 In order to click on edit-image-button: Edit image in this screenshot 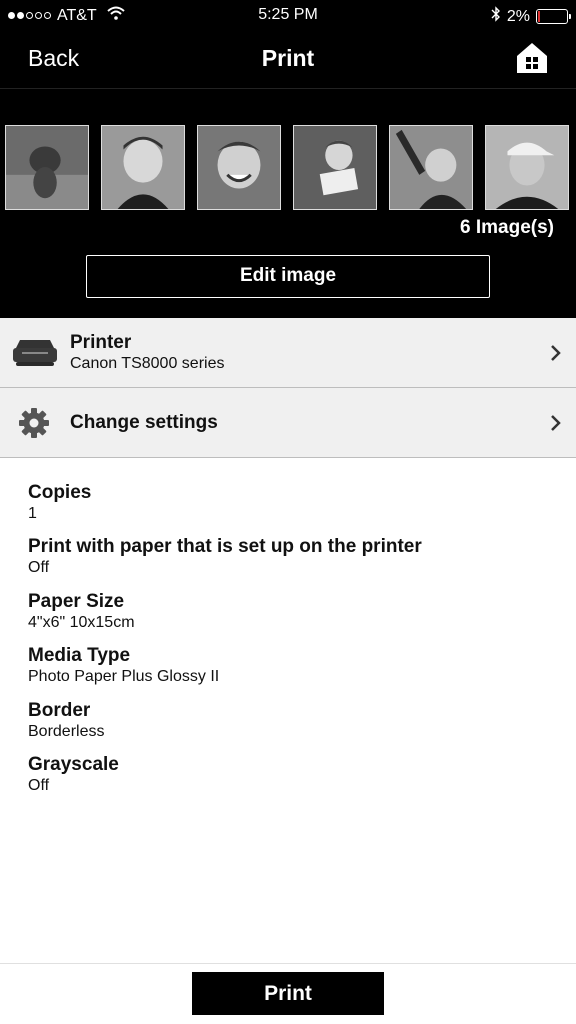, I will do `click(288, 276)`.